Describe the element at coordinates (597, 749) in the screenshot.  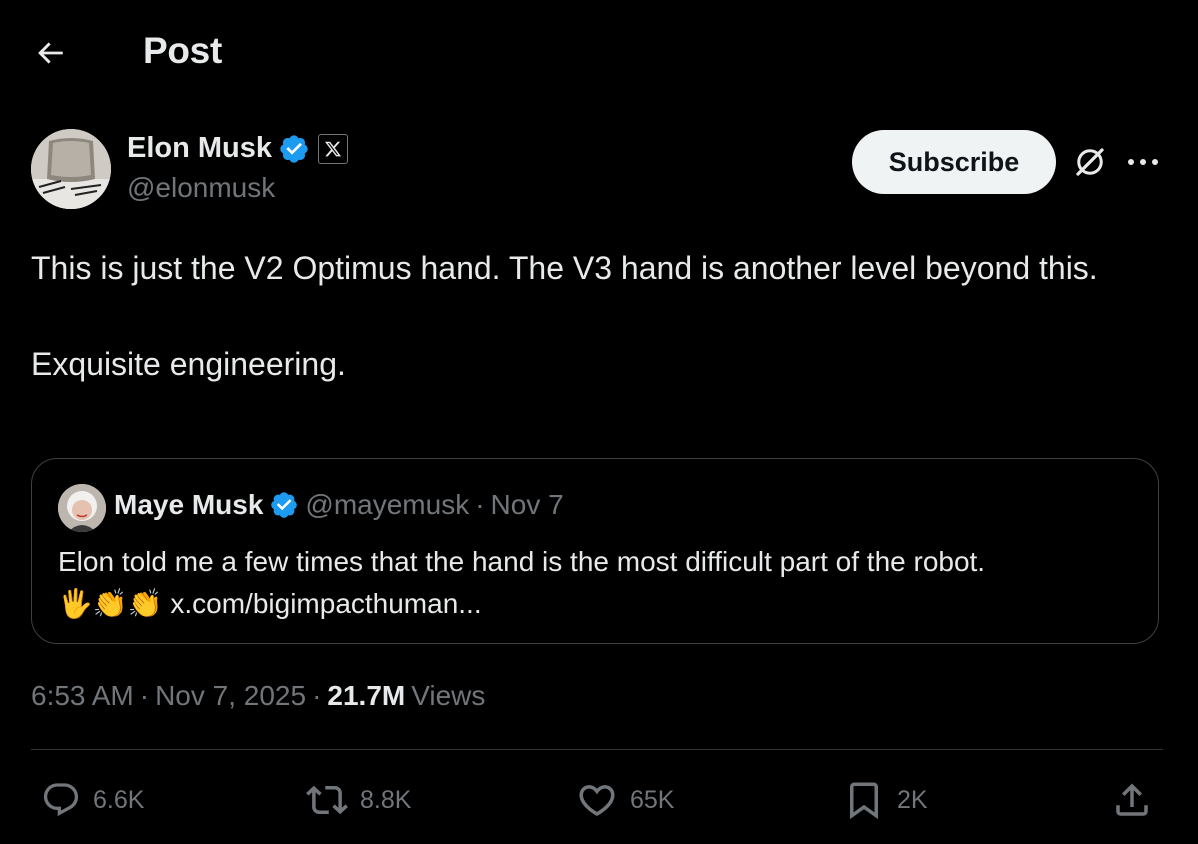
I see `divider` at that location.